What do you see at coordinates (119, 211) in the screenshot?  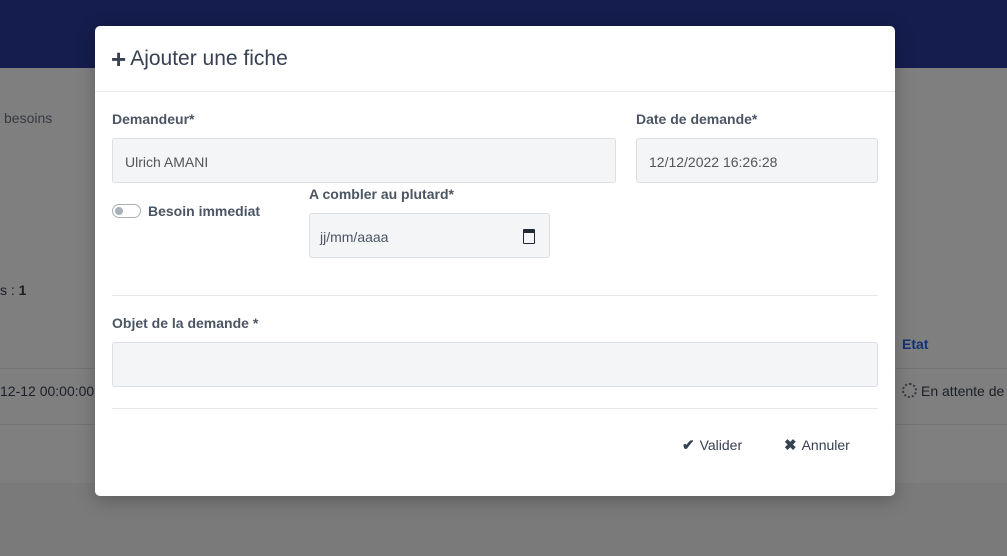 I see `toggle-knob` at bounding box center [119, 211].